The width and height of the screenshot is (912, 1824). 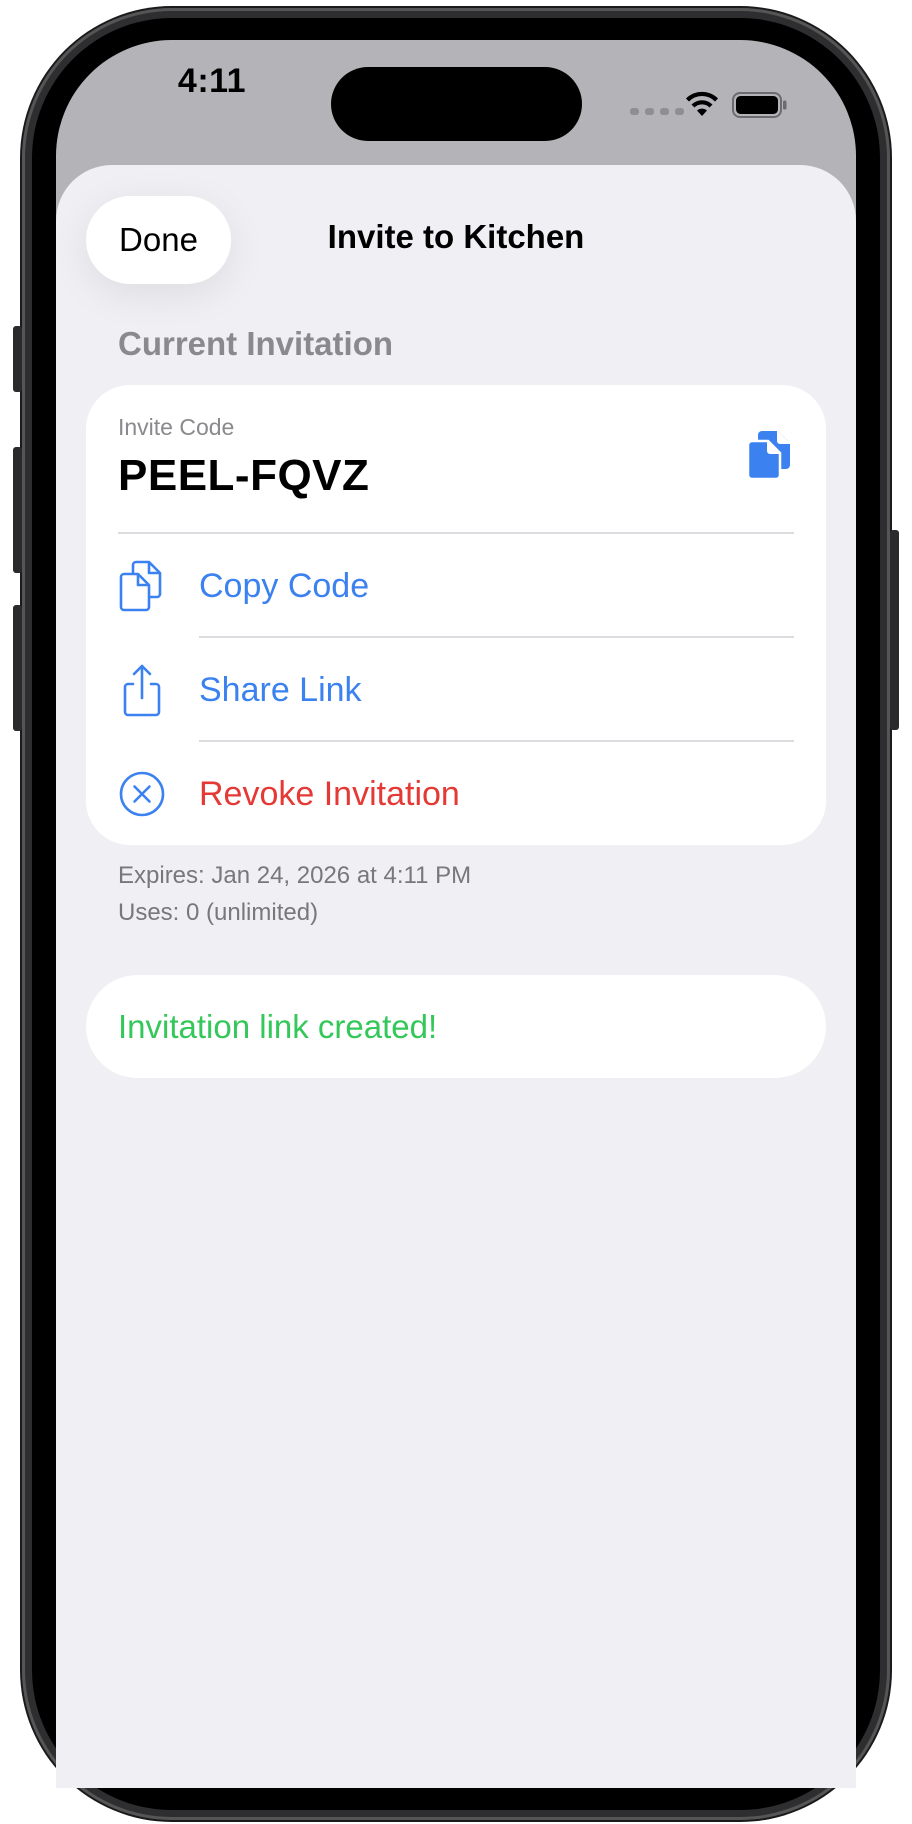 What do you see at coordinates (456, 1026) in the screenshot?
I see `success-banner: Invitation link created!` at bounding box center [456, 1026].